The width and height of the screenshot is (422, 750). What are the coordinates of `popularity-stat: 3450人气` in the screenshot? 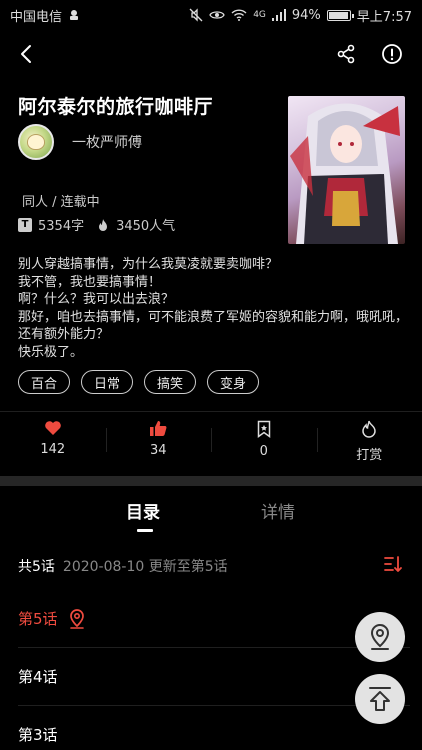 It's located at (135, 224).